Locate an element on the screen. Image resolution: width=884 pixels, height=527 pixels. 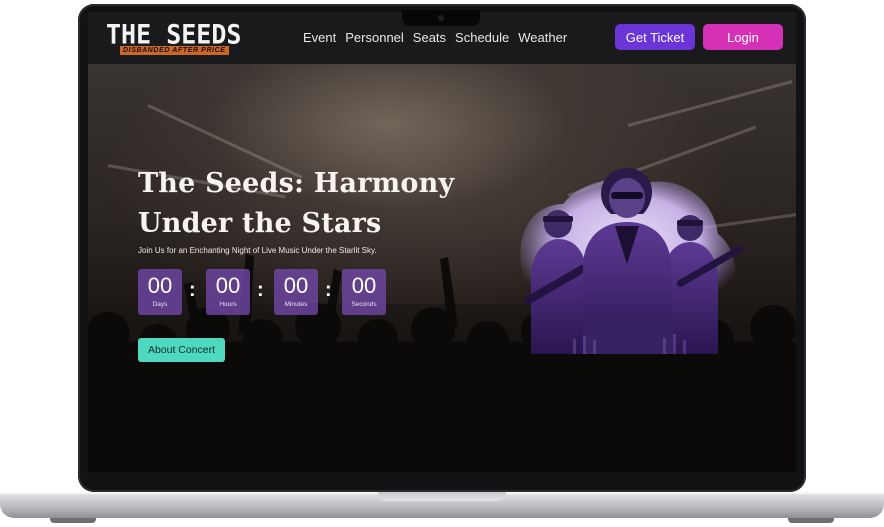
about-concert-button: About Concert is located at coordinates (181, 350).